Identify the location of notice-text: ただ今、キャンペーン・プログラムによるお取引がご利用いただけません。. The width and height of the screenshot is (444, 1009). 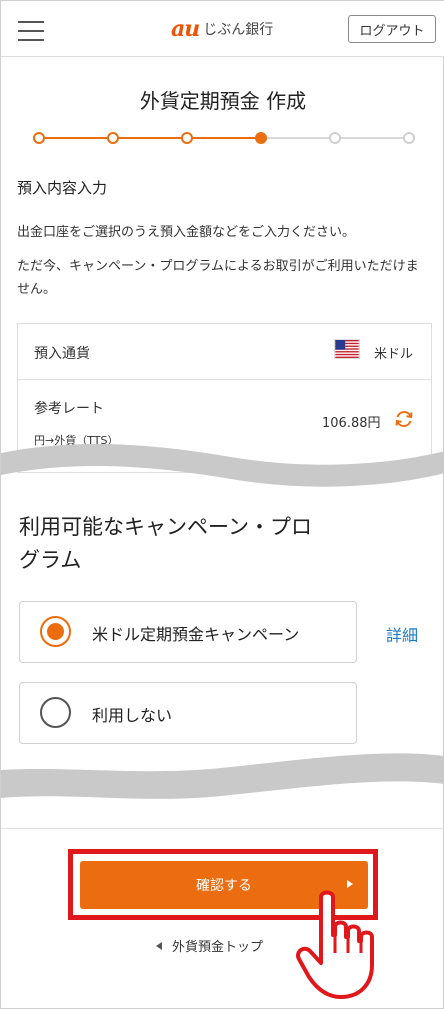
(218, 278).